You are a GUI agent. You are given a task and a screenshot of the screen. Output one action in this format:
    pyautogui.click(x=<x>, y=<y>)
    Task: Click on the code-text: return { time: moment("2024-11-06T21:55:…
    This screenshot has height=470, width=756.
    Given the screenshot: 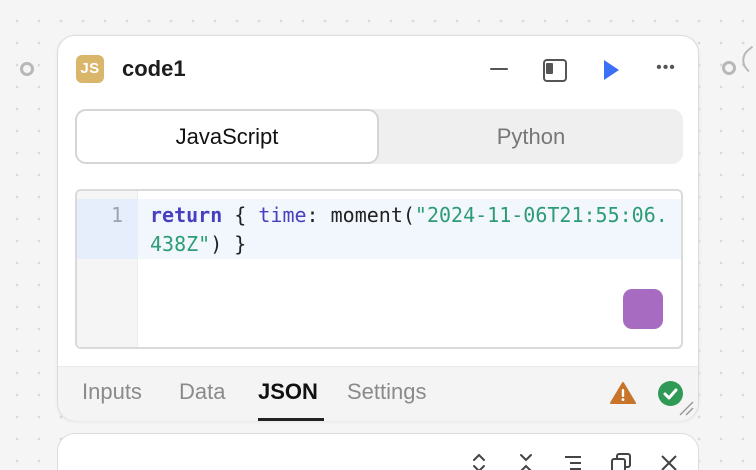 What is the action you would take?
    pyautogui.click(x=410, y=230)
    